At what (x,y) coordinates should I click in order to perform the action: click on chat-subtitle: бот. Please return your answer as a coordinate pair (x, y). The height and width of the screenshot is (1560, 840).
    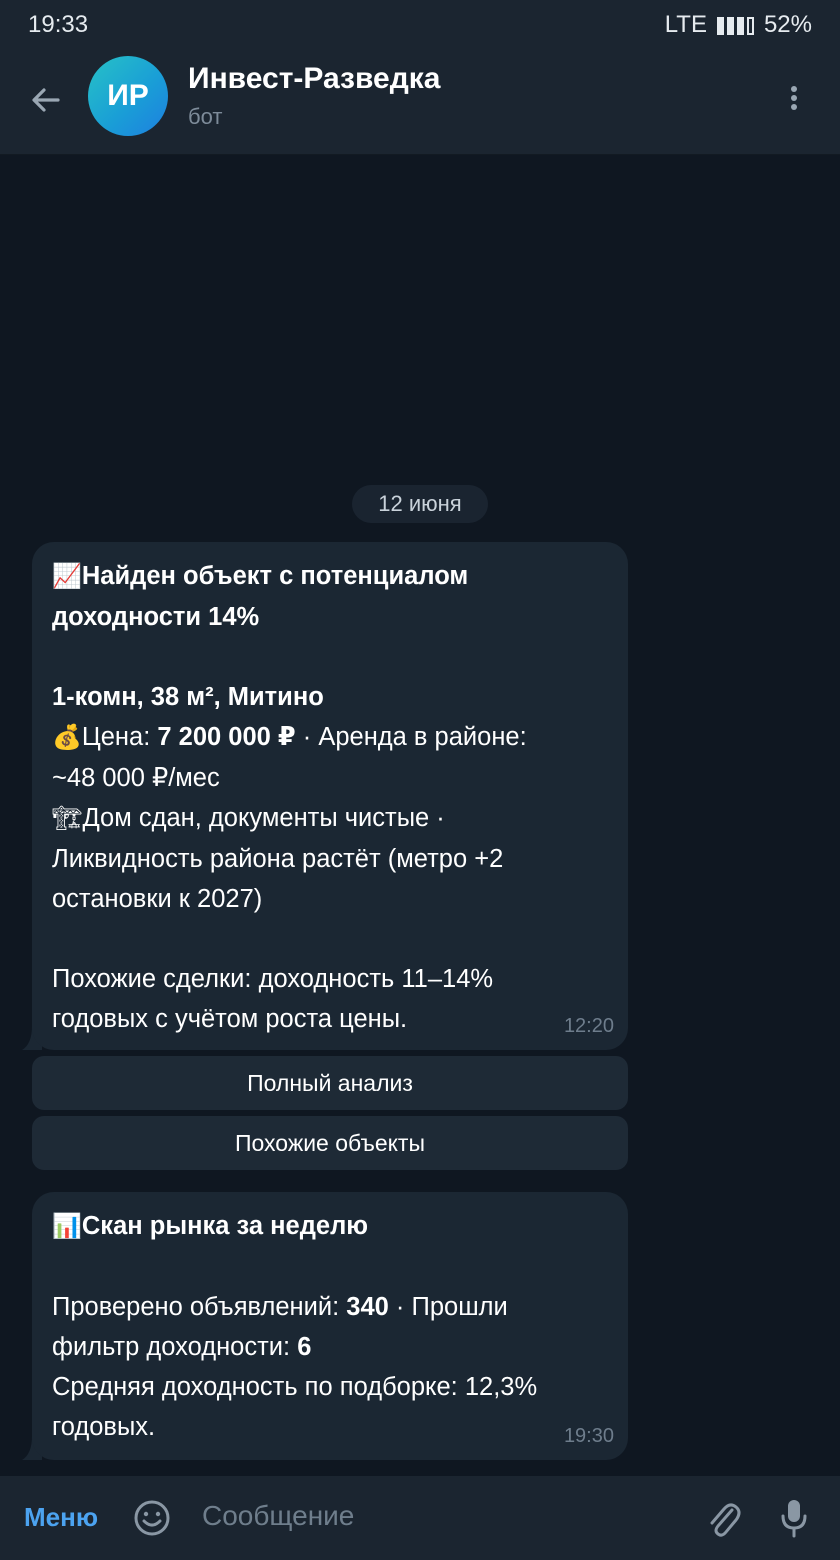
    Looking at the image, I should click on (205, 116).